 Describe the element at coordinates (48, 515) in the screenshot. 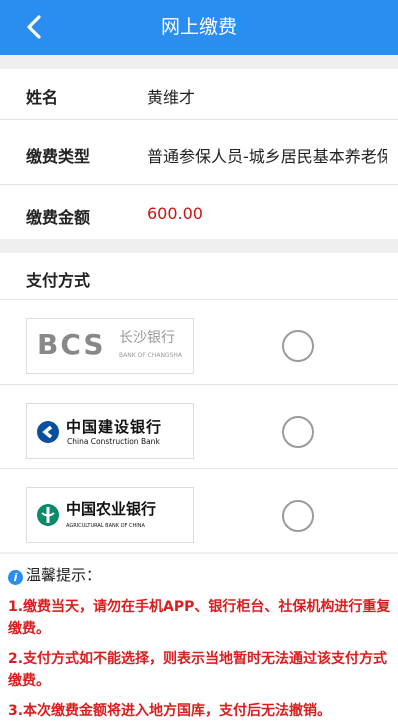

I see `abc-emblem-icon` at that location.